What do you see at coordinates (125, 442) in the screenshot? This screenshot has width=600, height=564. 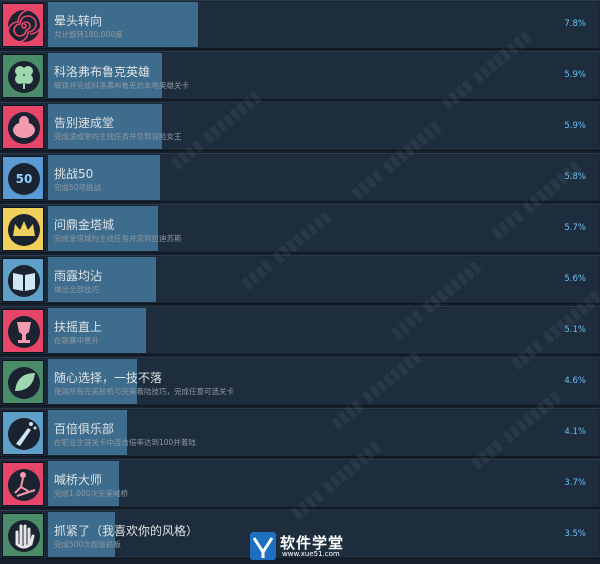 I see `achievement-description: 在职业生涯关卡中连击倍率达到100并着陆` at bounding box center [125, 442].